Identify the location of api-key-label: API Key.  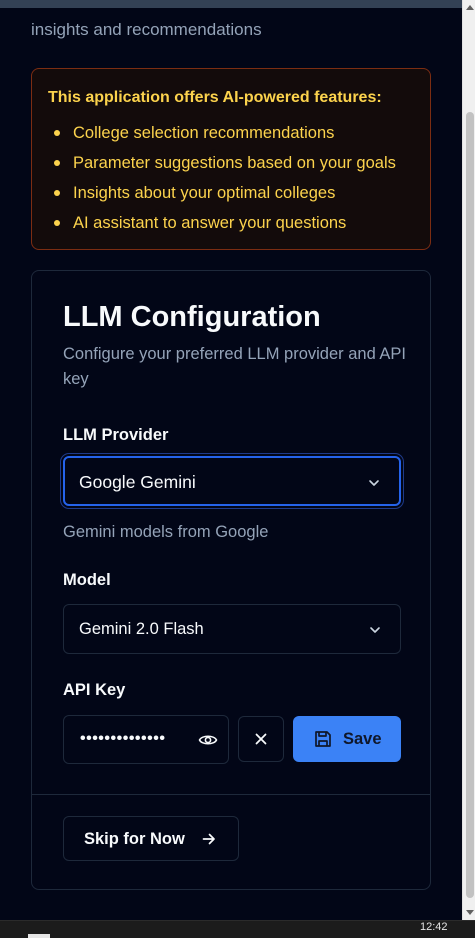
(94, 690).